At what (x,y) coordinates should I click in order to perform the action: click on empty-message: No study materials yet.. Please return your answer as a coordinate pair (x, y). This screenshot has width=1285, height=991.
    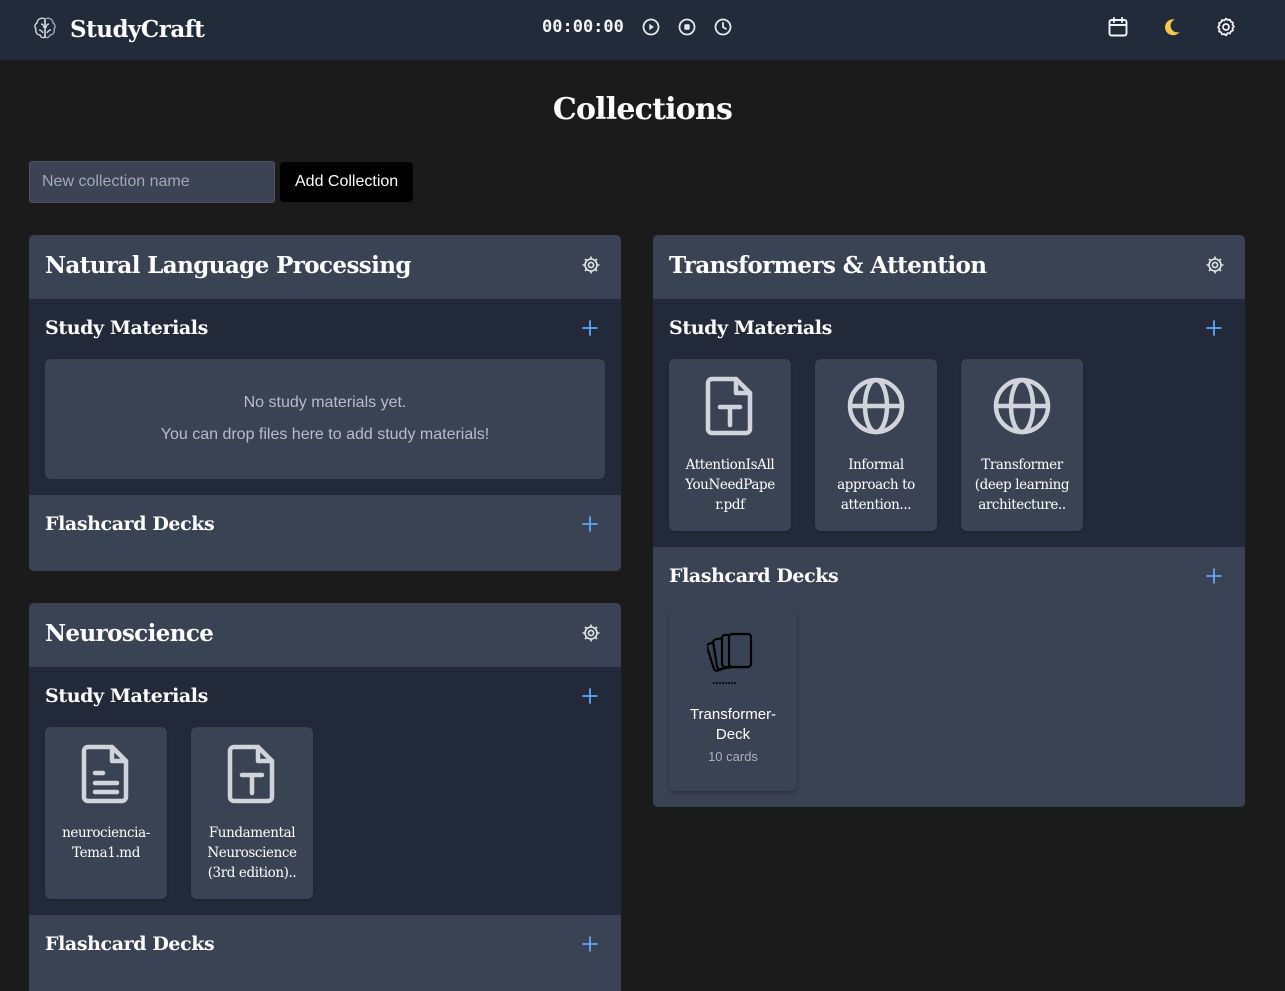
    Looking at the image, I should click on (325, 402).